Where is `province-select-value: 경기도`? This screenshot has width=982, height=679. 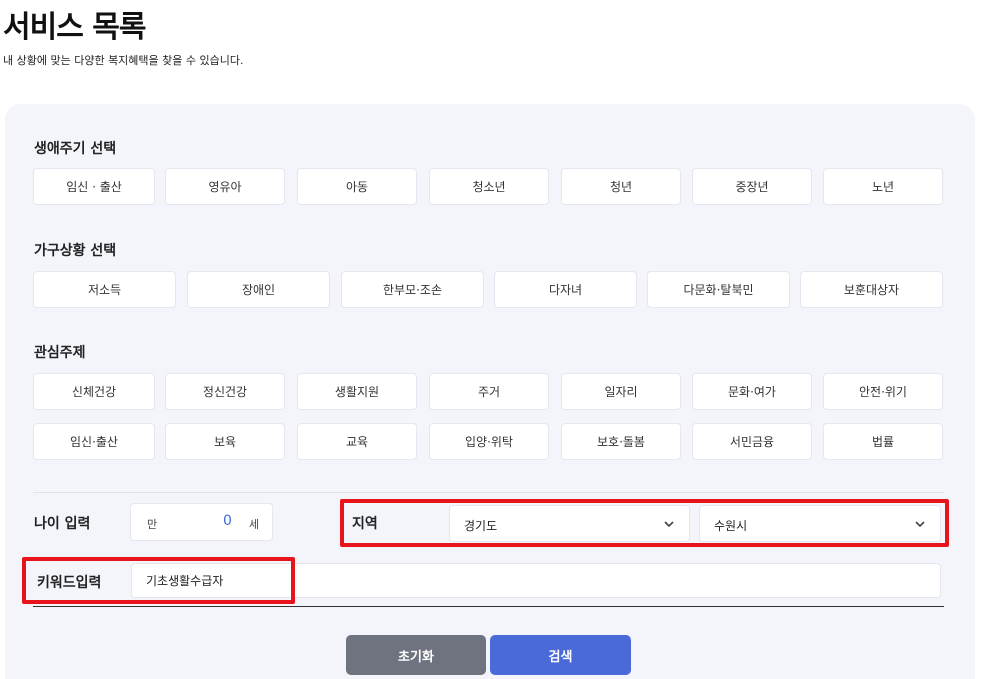
province-select-value: 경기도 is located at coordinates (481, 526).